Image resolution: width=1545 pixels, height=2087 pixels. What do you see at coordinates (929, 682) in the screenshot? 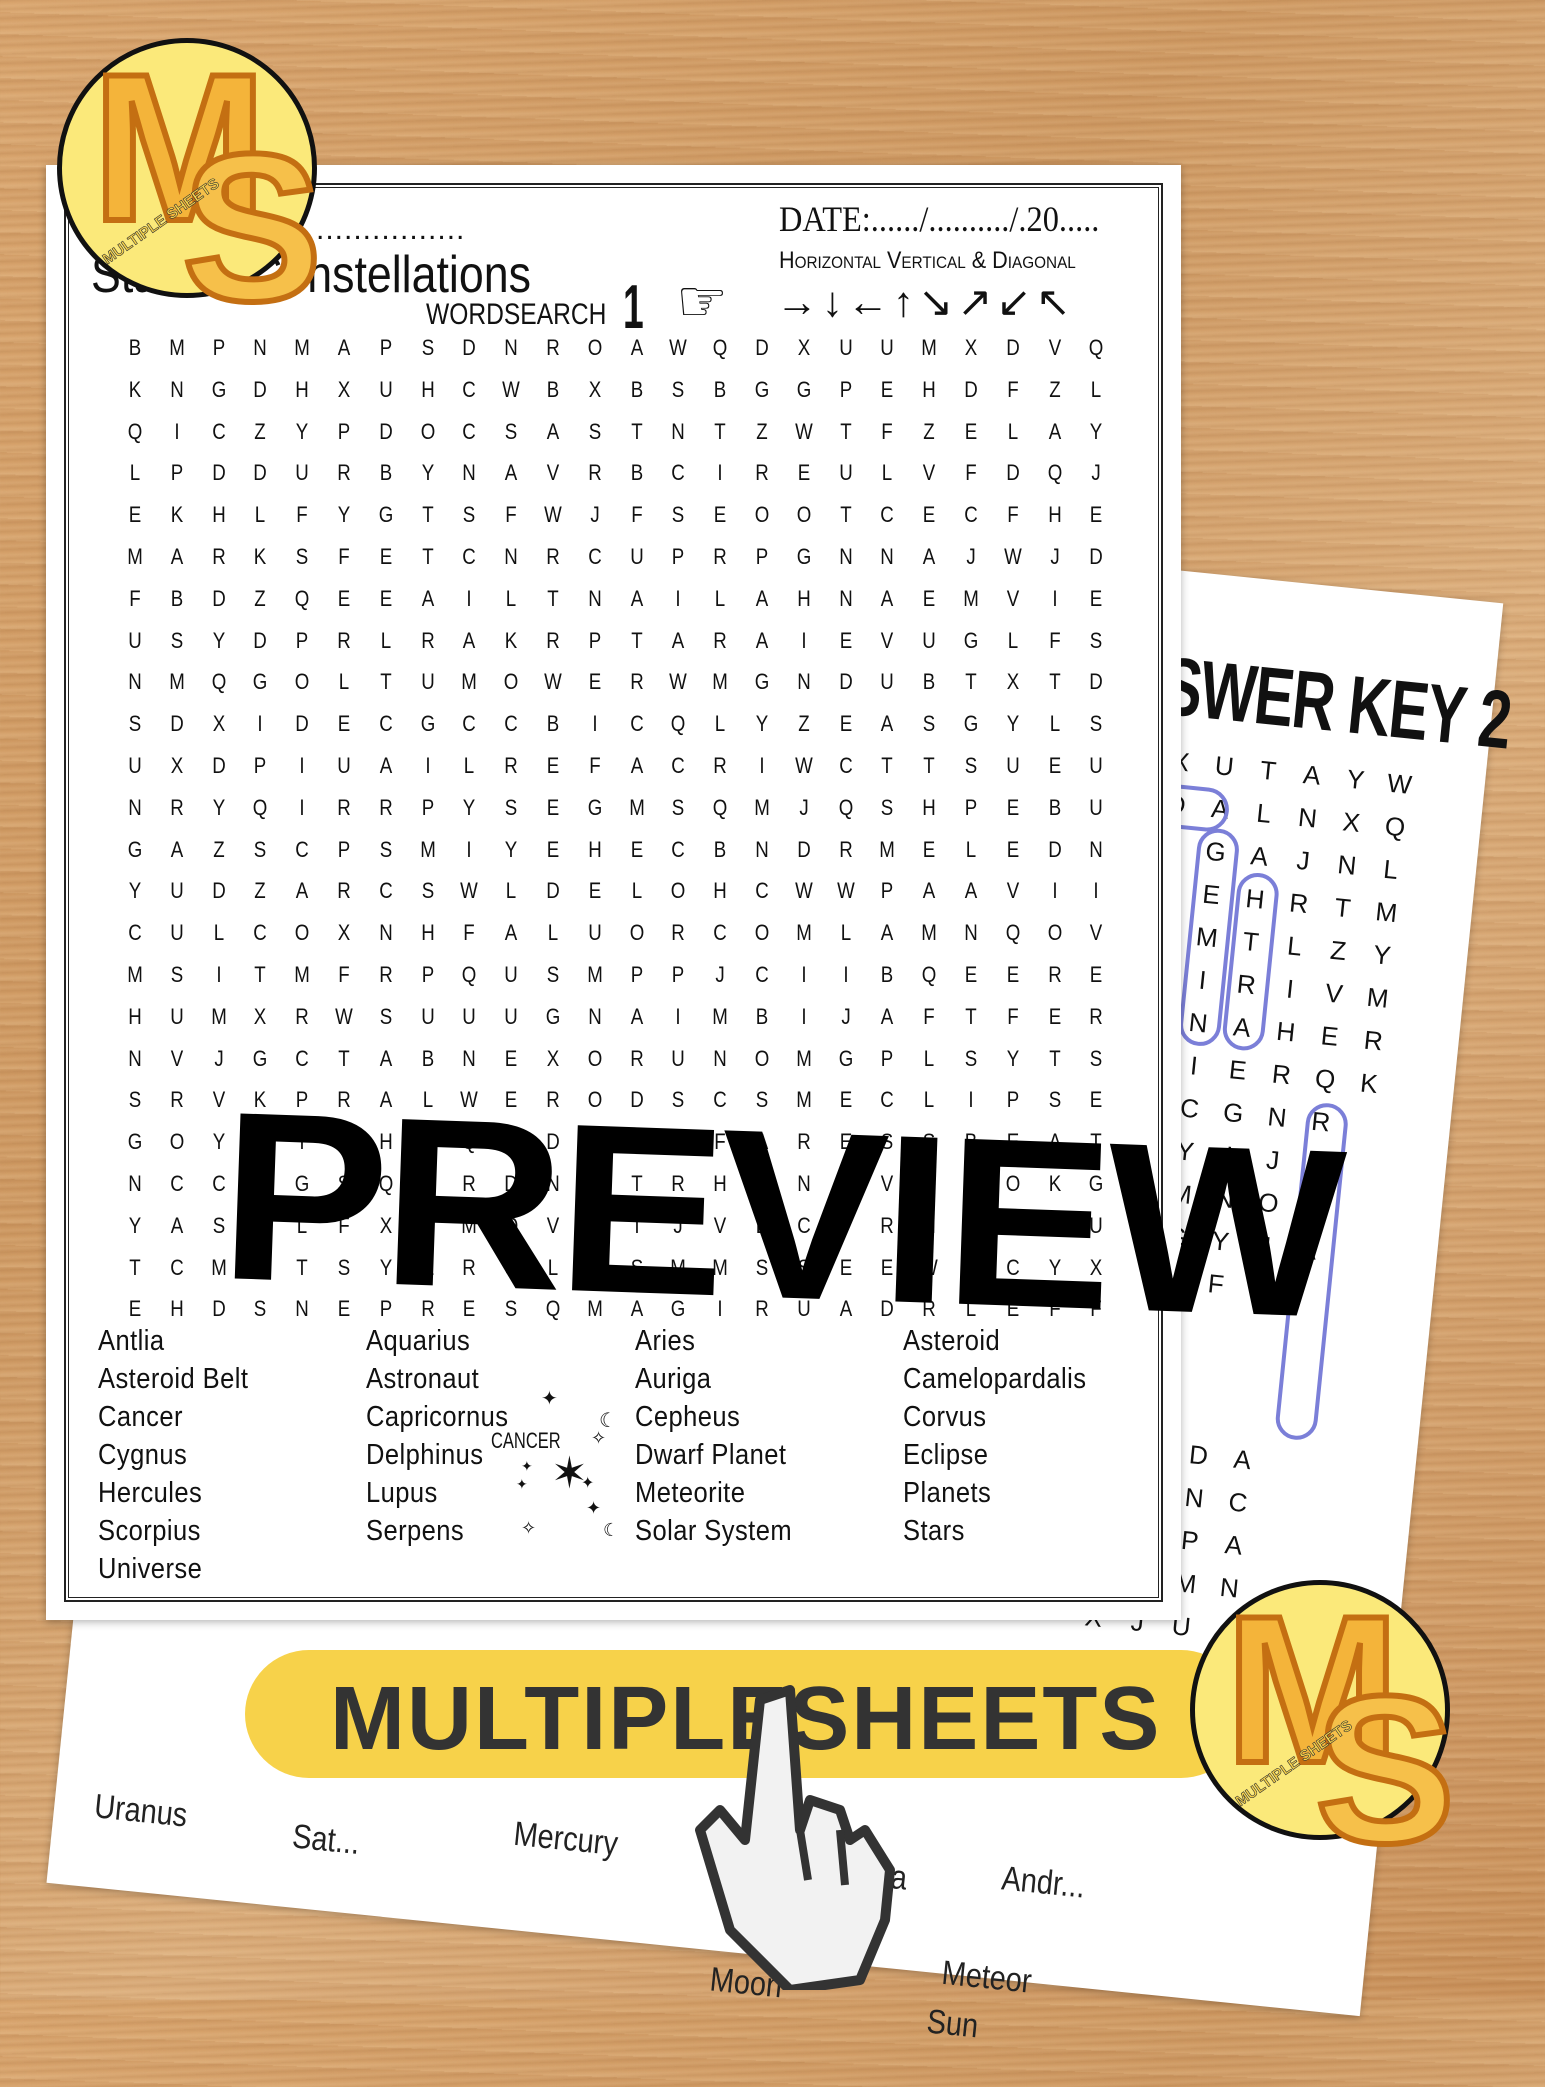
I see `grid-letter: B` at bounding box center [929, 682].